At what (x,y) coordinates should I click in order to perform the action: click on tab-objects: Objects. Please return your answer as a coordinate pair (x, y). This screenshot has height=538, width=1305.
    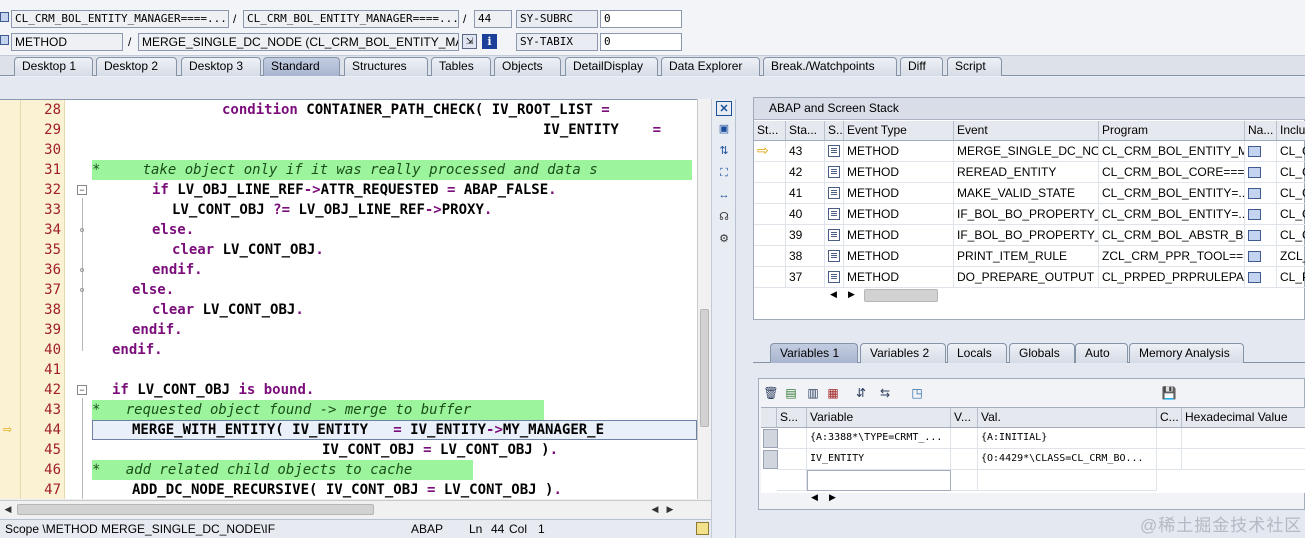
    Looking at the image, I should click on (527, 66).